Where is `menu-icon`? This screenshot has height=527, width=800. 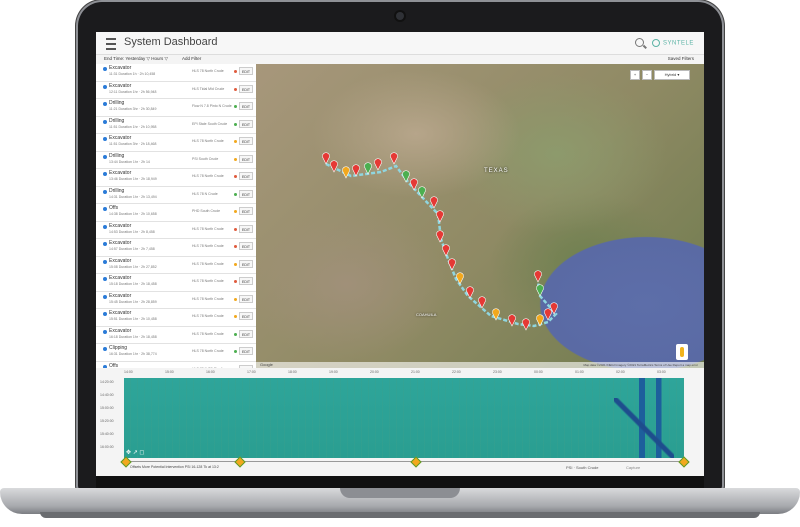
menu-icon is located at coordinates (111, 44).